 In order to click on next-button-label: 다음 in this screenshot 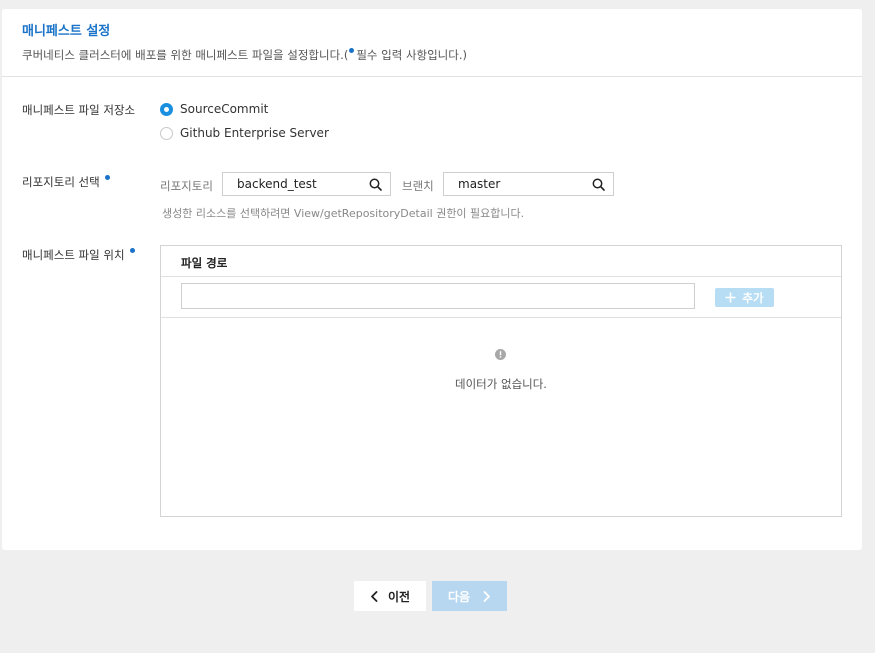, I will do `click(459, 596)`.